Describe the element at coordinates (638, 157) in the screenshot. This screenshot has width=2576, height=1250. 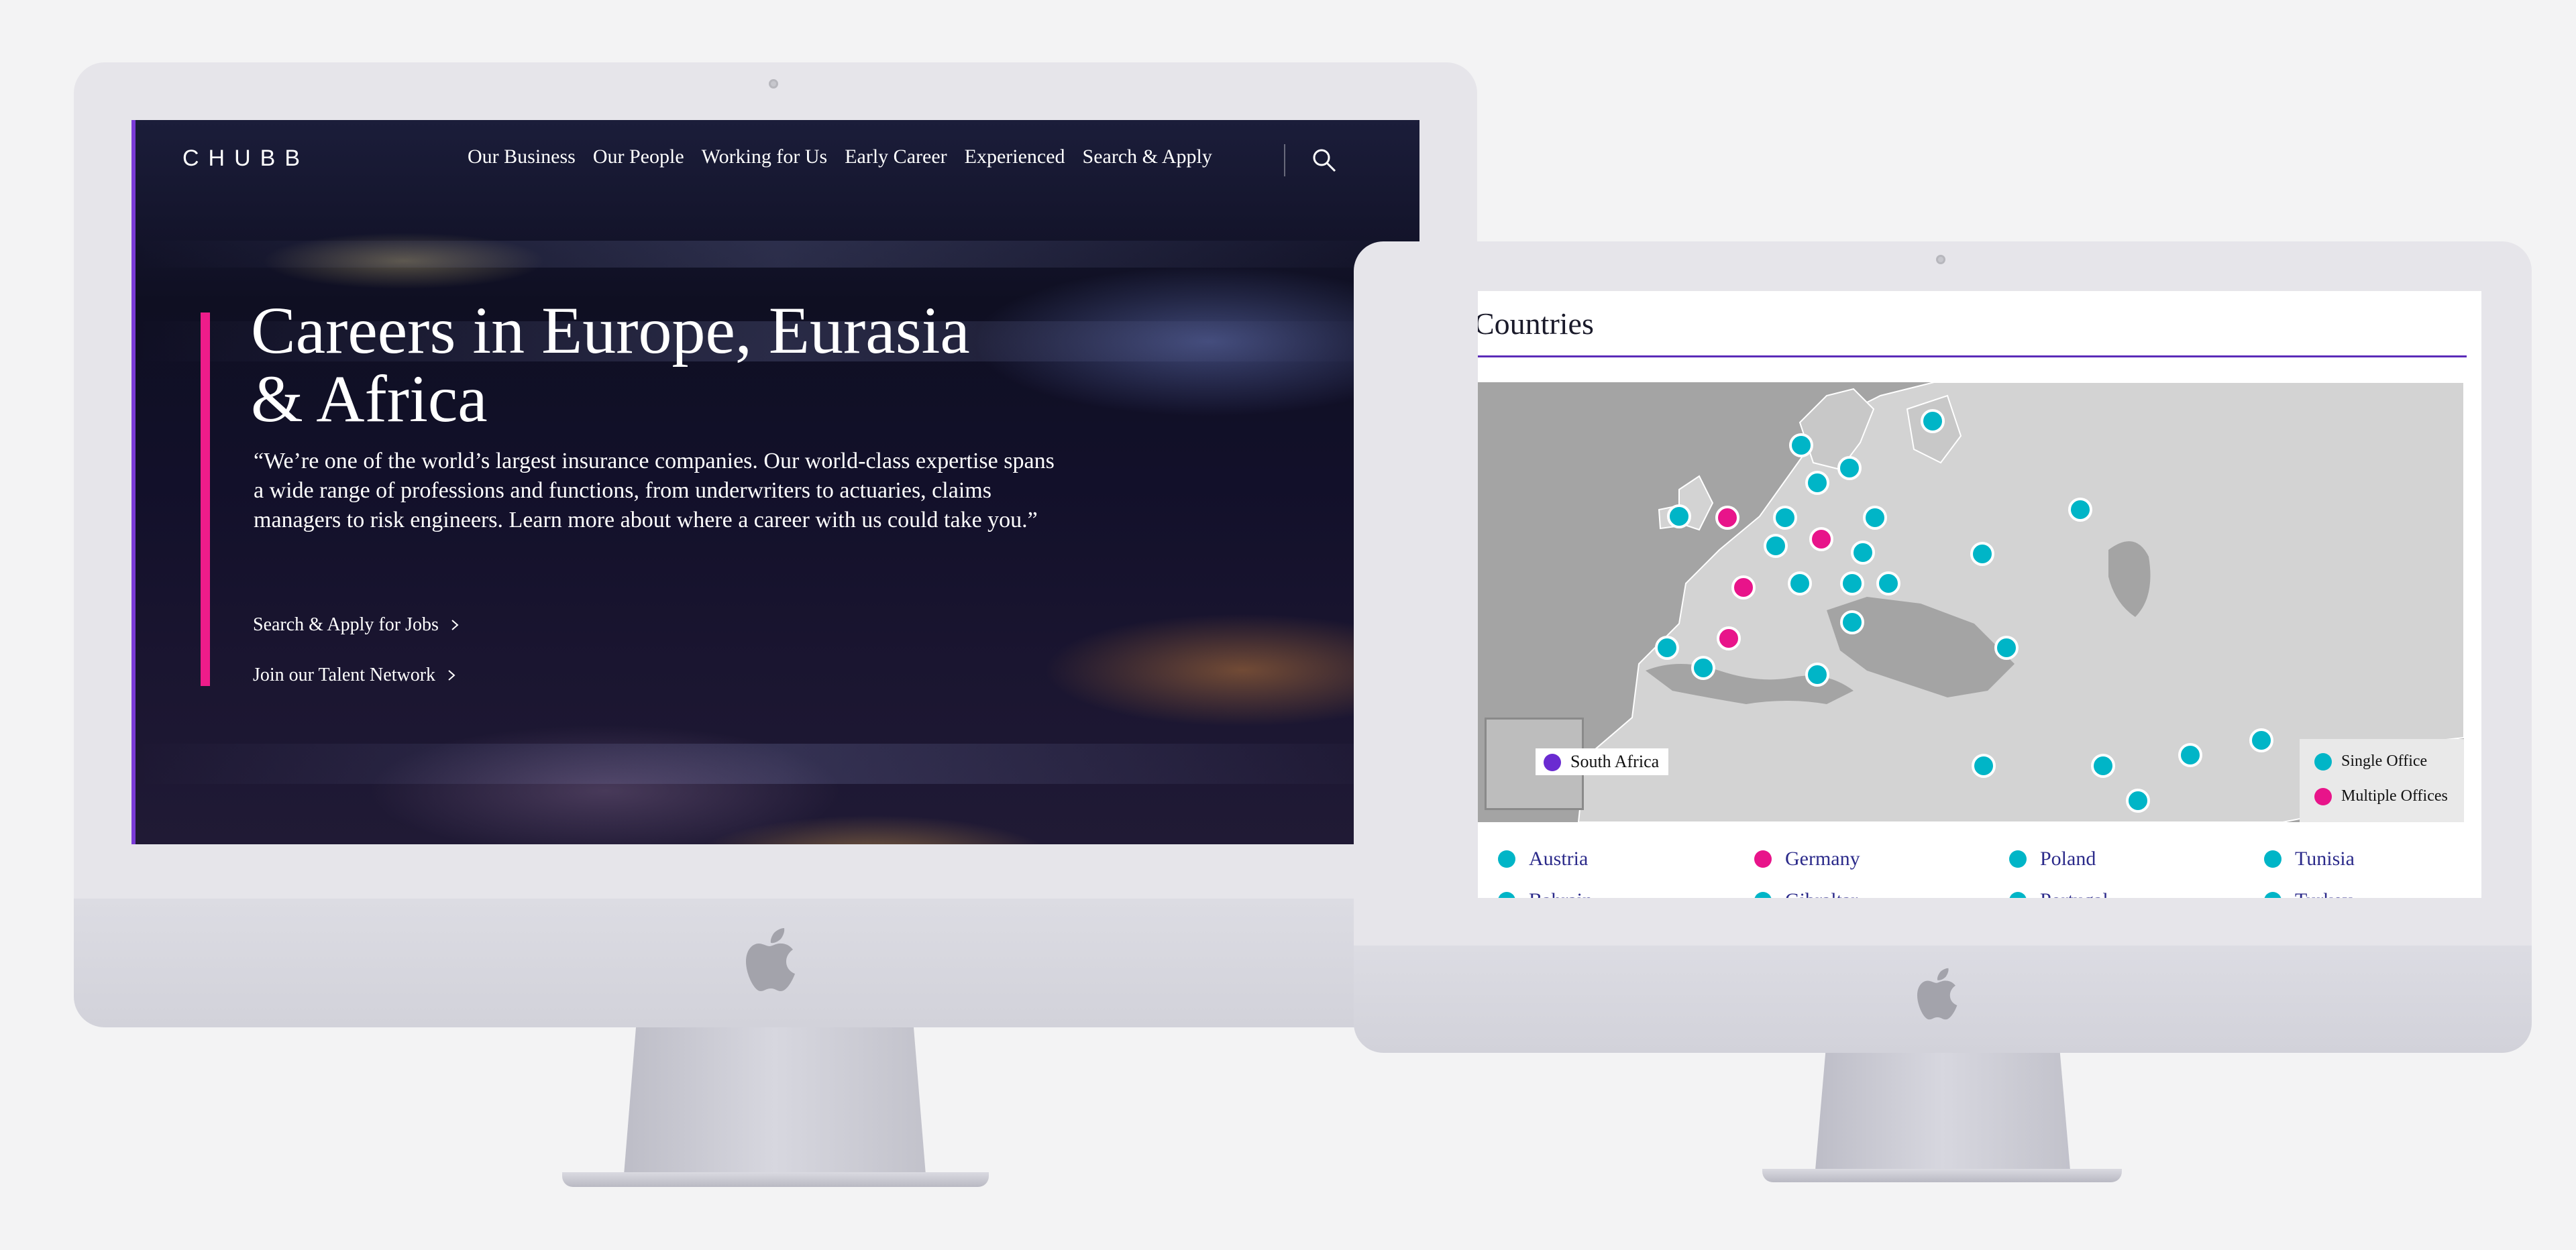
I see `nav-our-people: Our People` at that location.